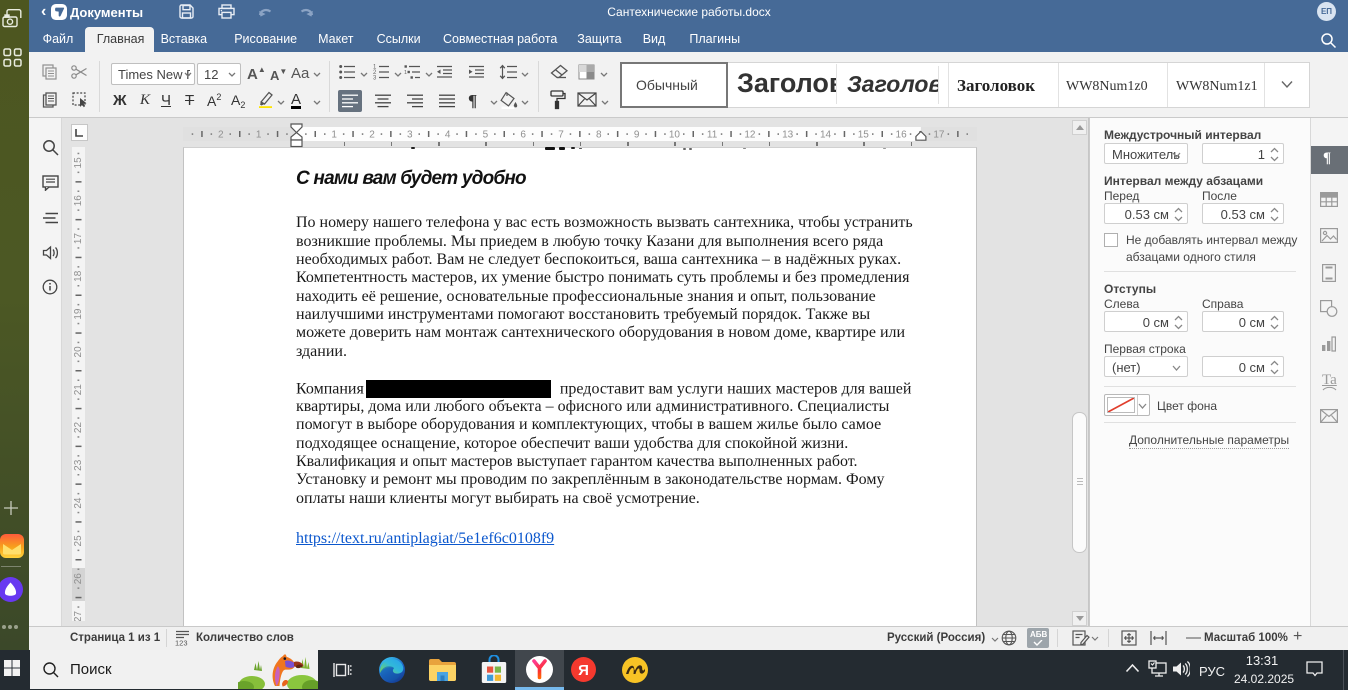  Describe the element at coordinates (826, 135) in the screenshot. I see `svg-text: 14` at that location.